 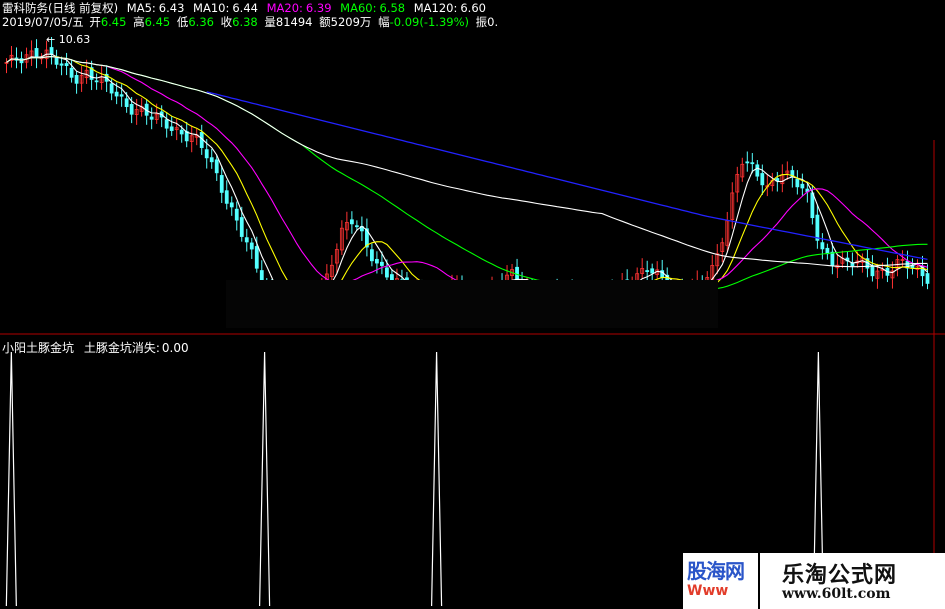 I want to click on open-value: 6.45, so click(x=113, y=22).